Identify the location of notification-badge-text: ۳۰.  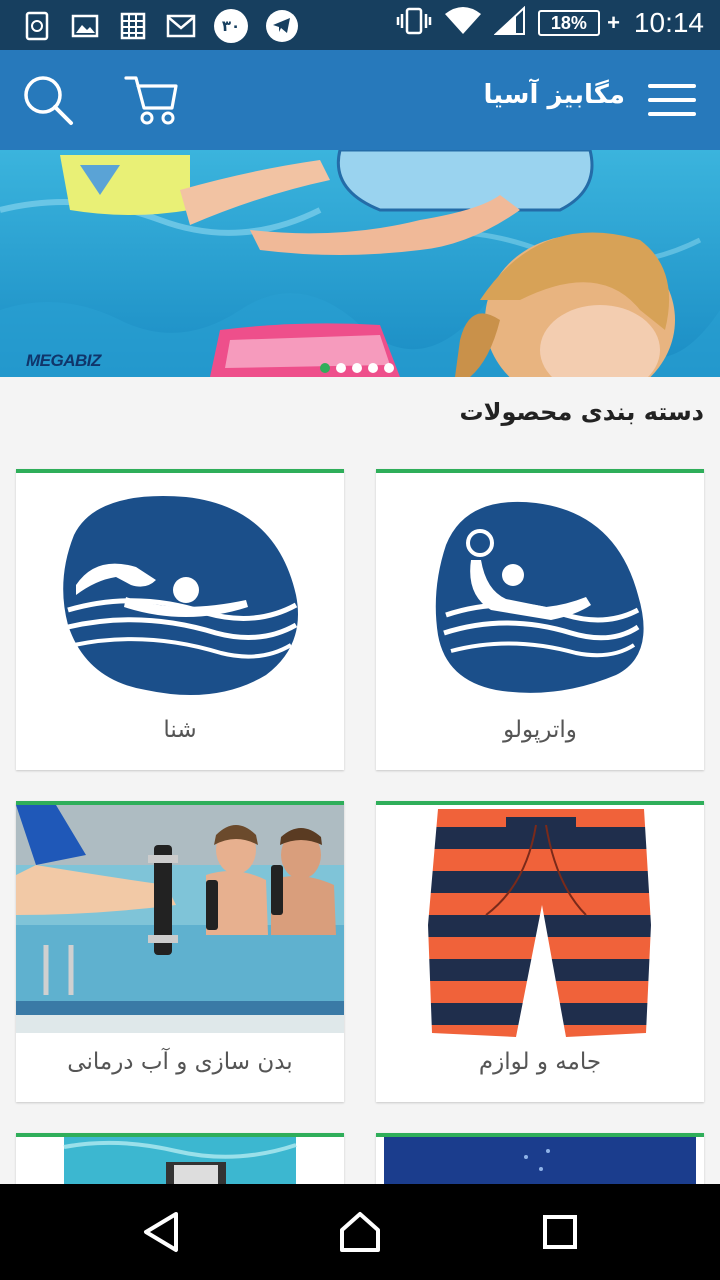
(231, 26).